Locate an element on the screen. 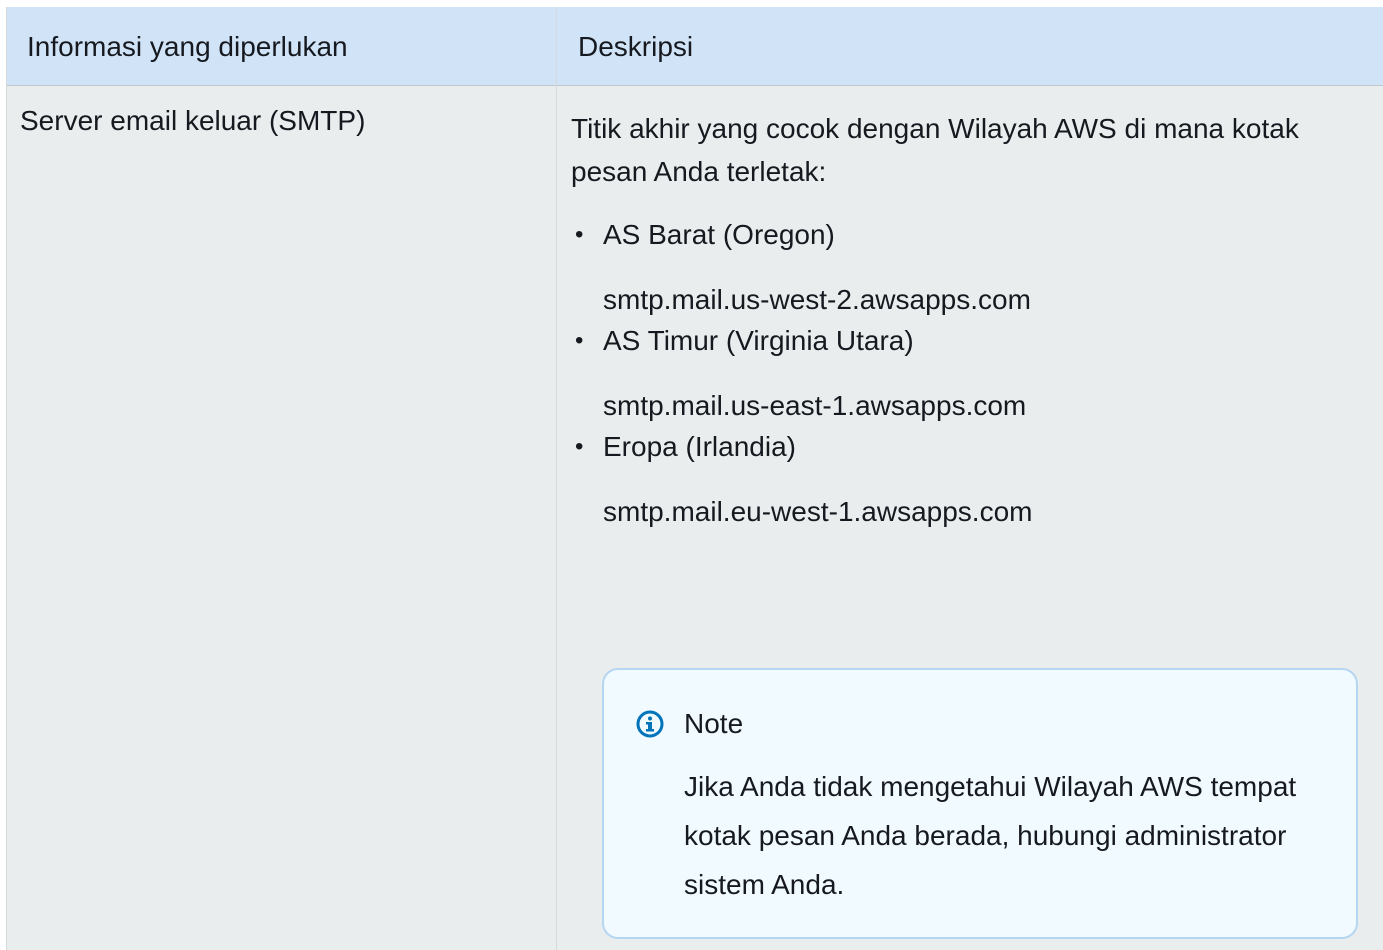  region-name: AS Timur (Virginia Utara) is located at coordinates (758, 340).